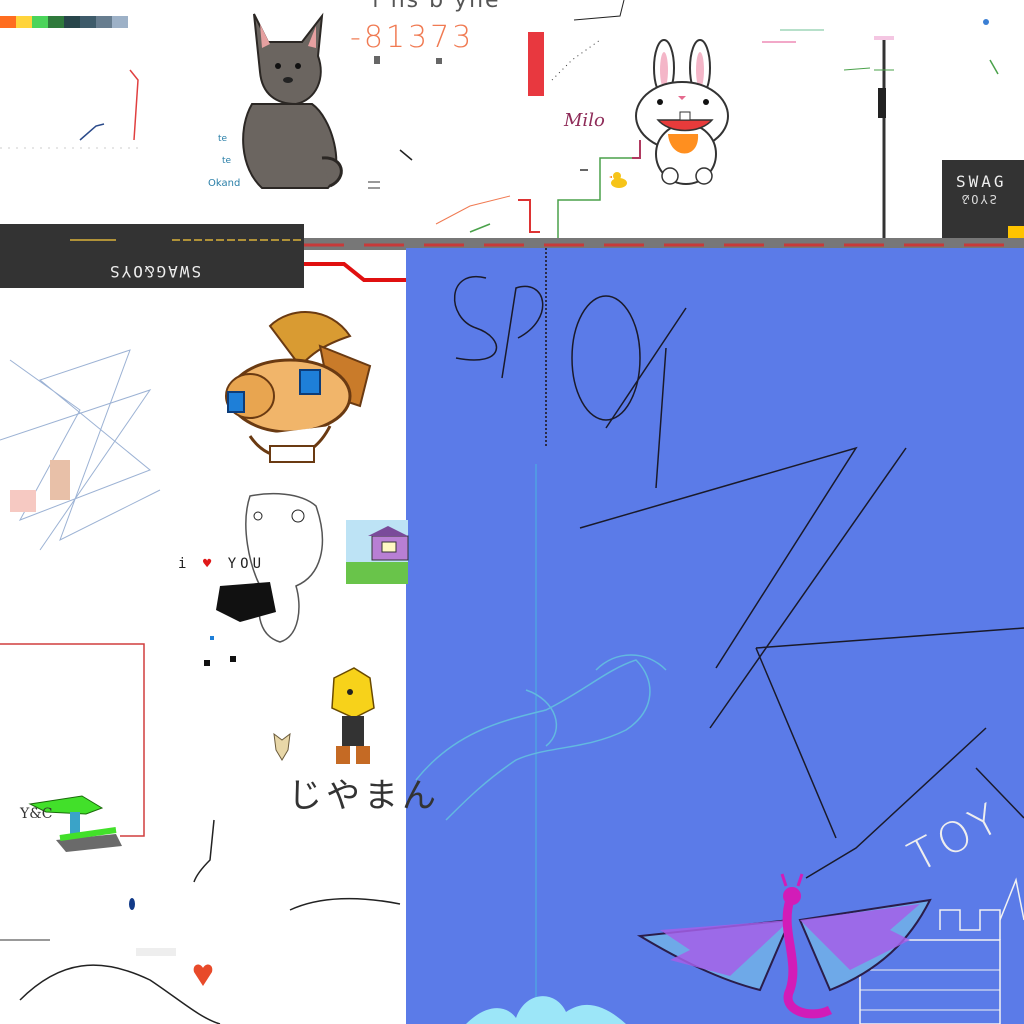  I want to click on milo-label: Milo, so click(584, 120).